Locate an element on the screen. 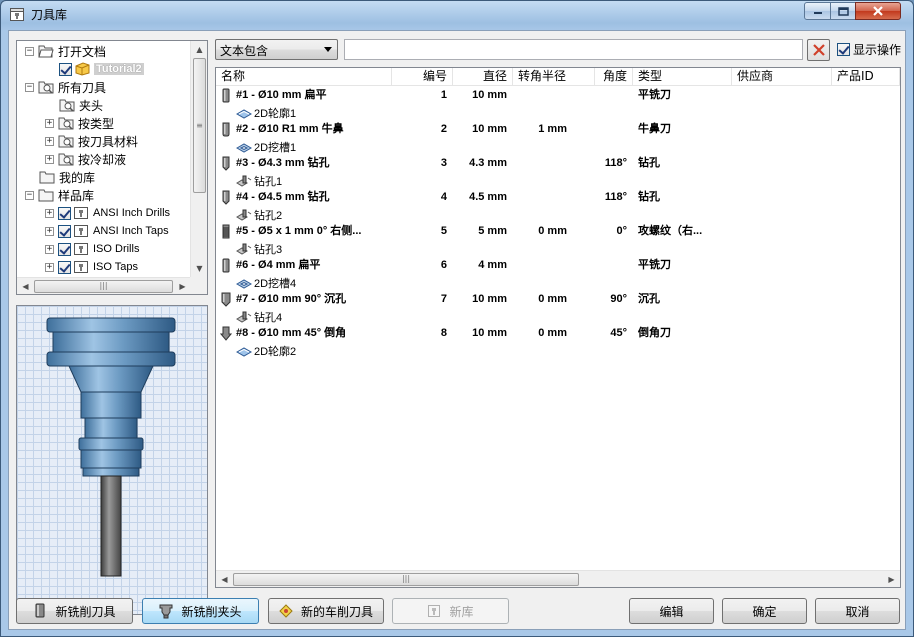  tree-item-tutorial2: Tutorial2 is located at coordinates (101, 69).